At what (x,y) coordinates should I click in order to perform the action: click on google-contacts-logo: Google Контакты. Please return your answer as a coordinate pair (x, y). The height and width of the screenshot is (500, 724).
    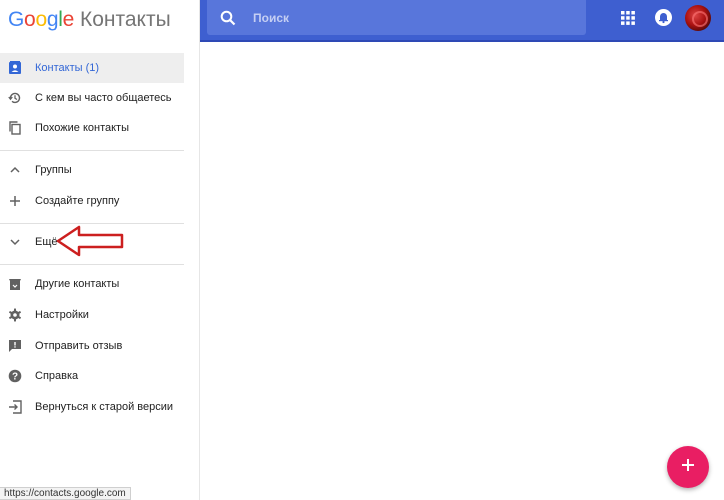
    Looking at the image, I should click on (89, 21).